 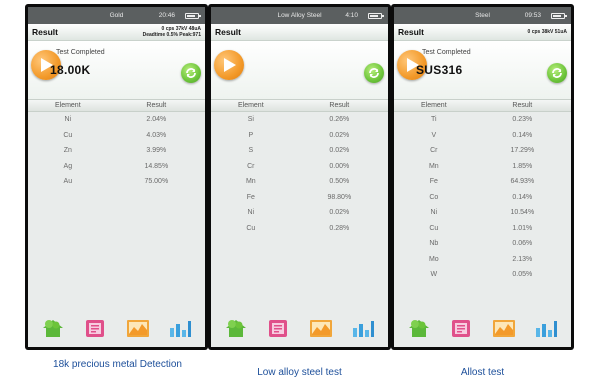 I want to click on test-summary, so click(x=299, y=70).